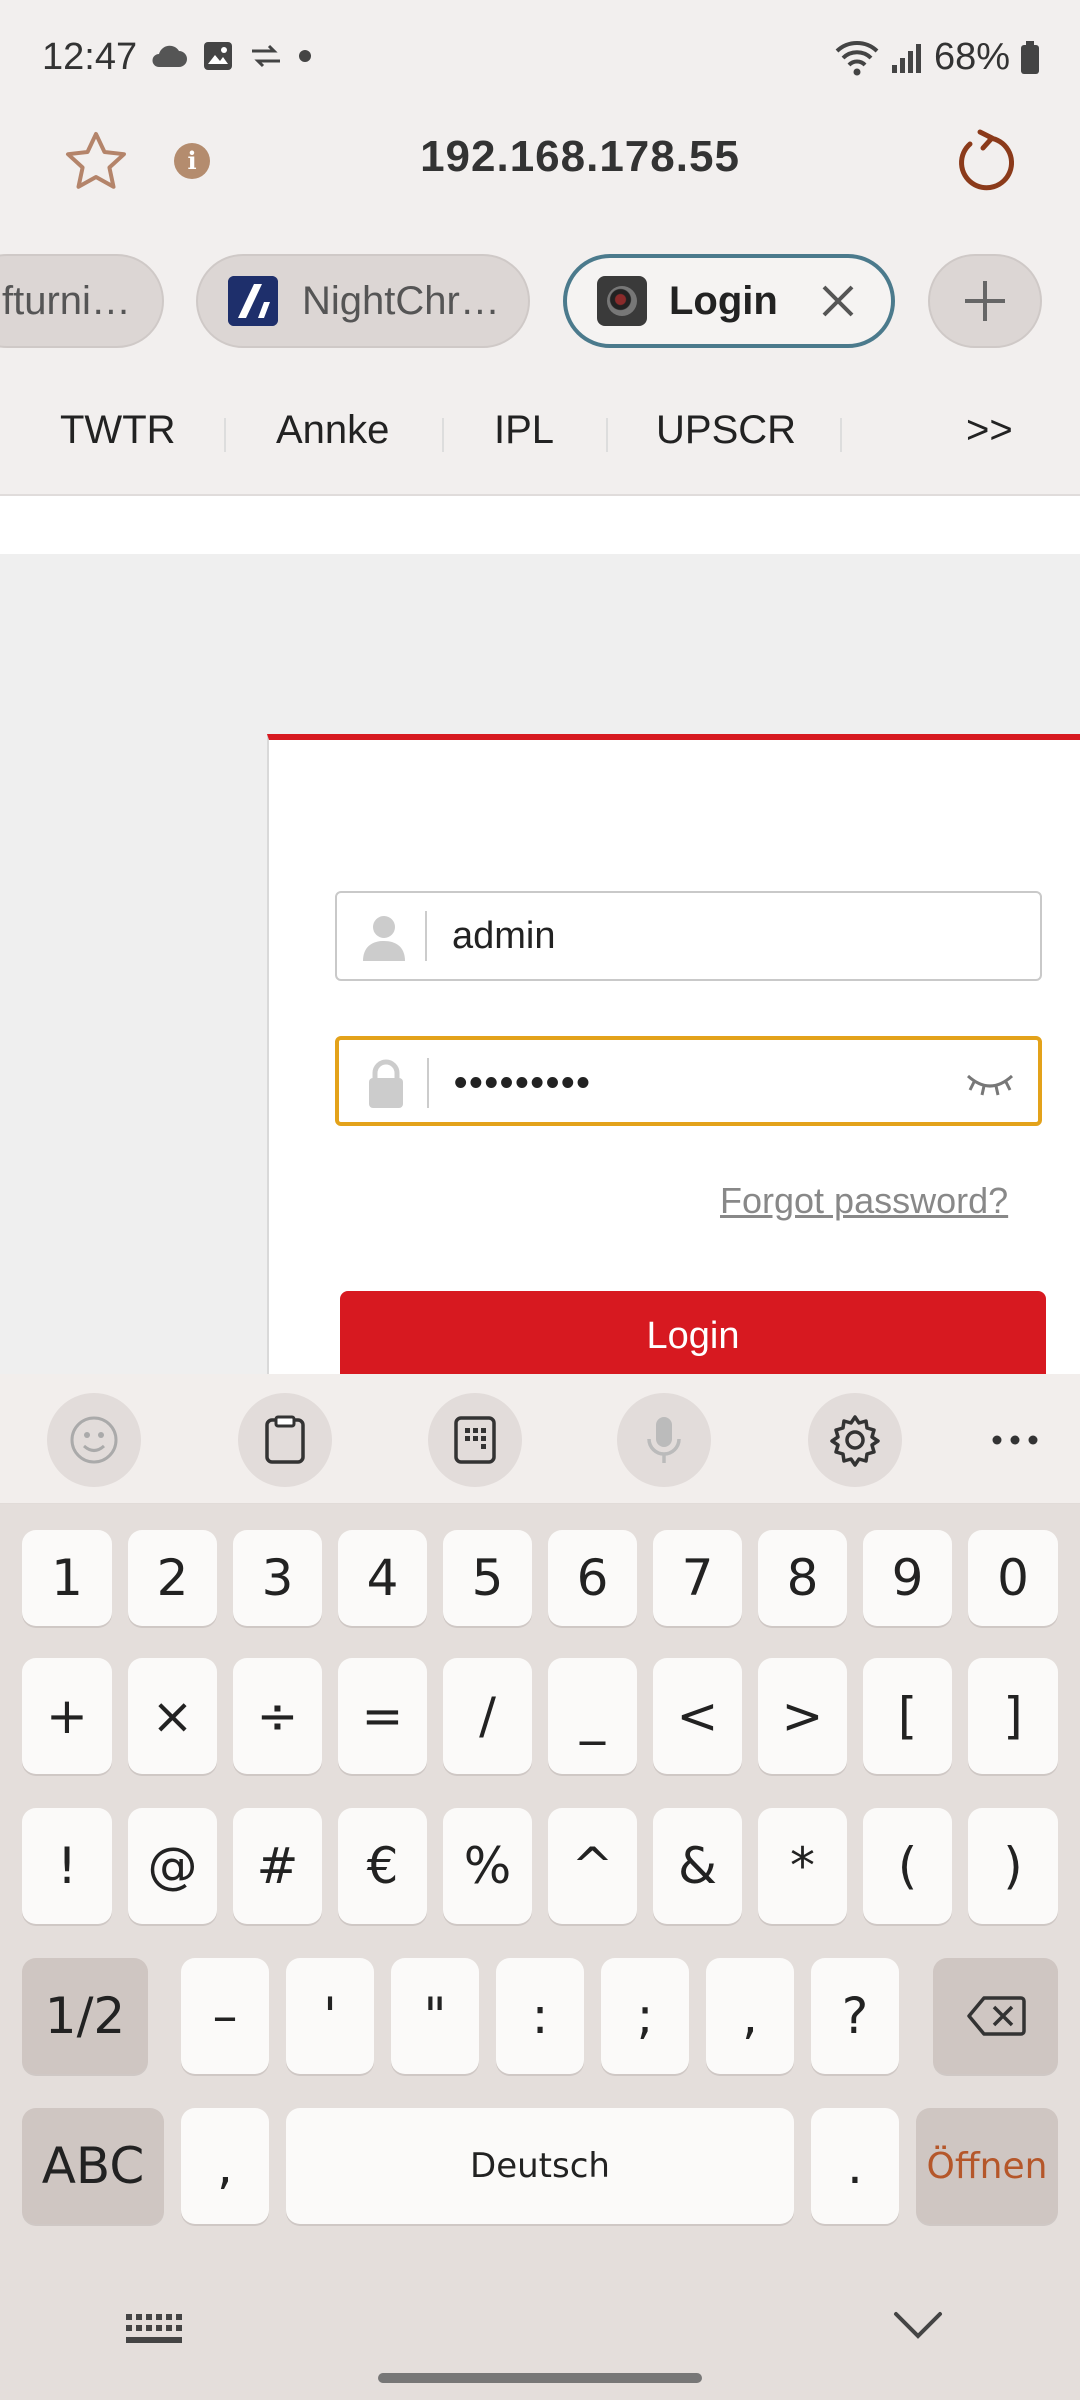 This screenshot has height=2400, width=1080. Describe the element at coordinates (172, 1866) in the screenshot. I see `key-at: @` at that location.